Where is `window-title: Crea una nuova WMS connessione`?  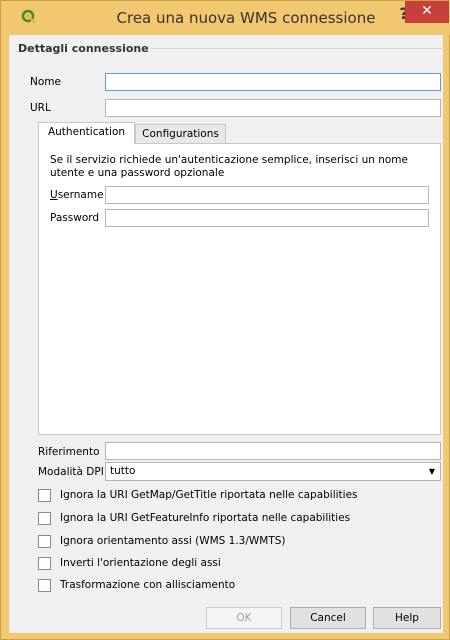
window-title: Crea una nuova WMS connessione is located at coordinates (246, 18).